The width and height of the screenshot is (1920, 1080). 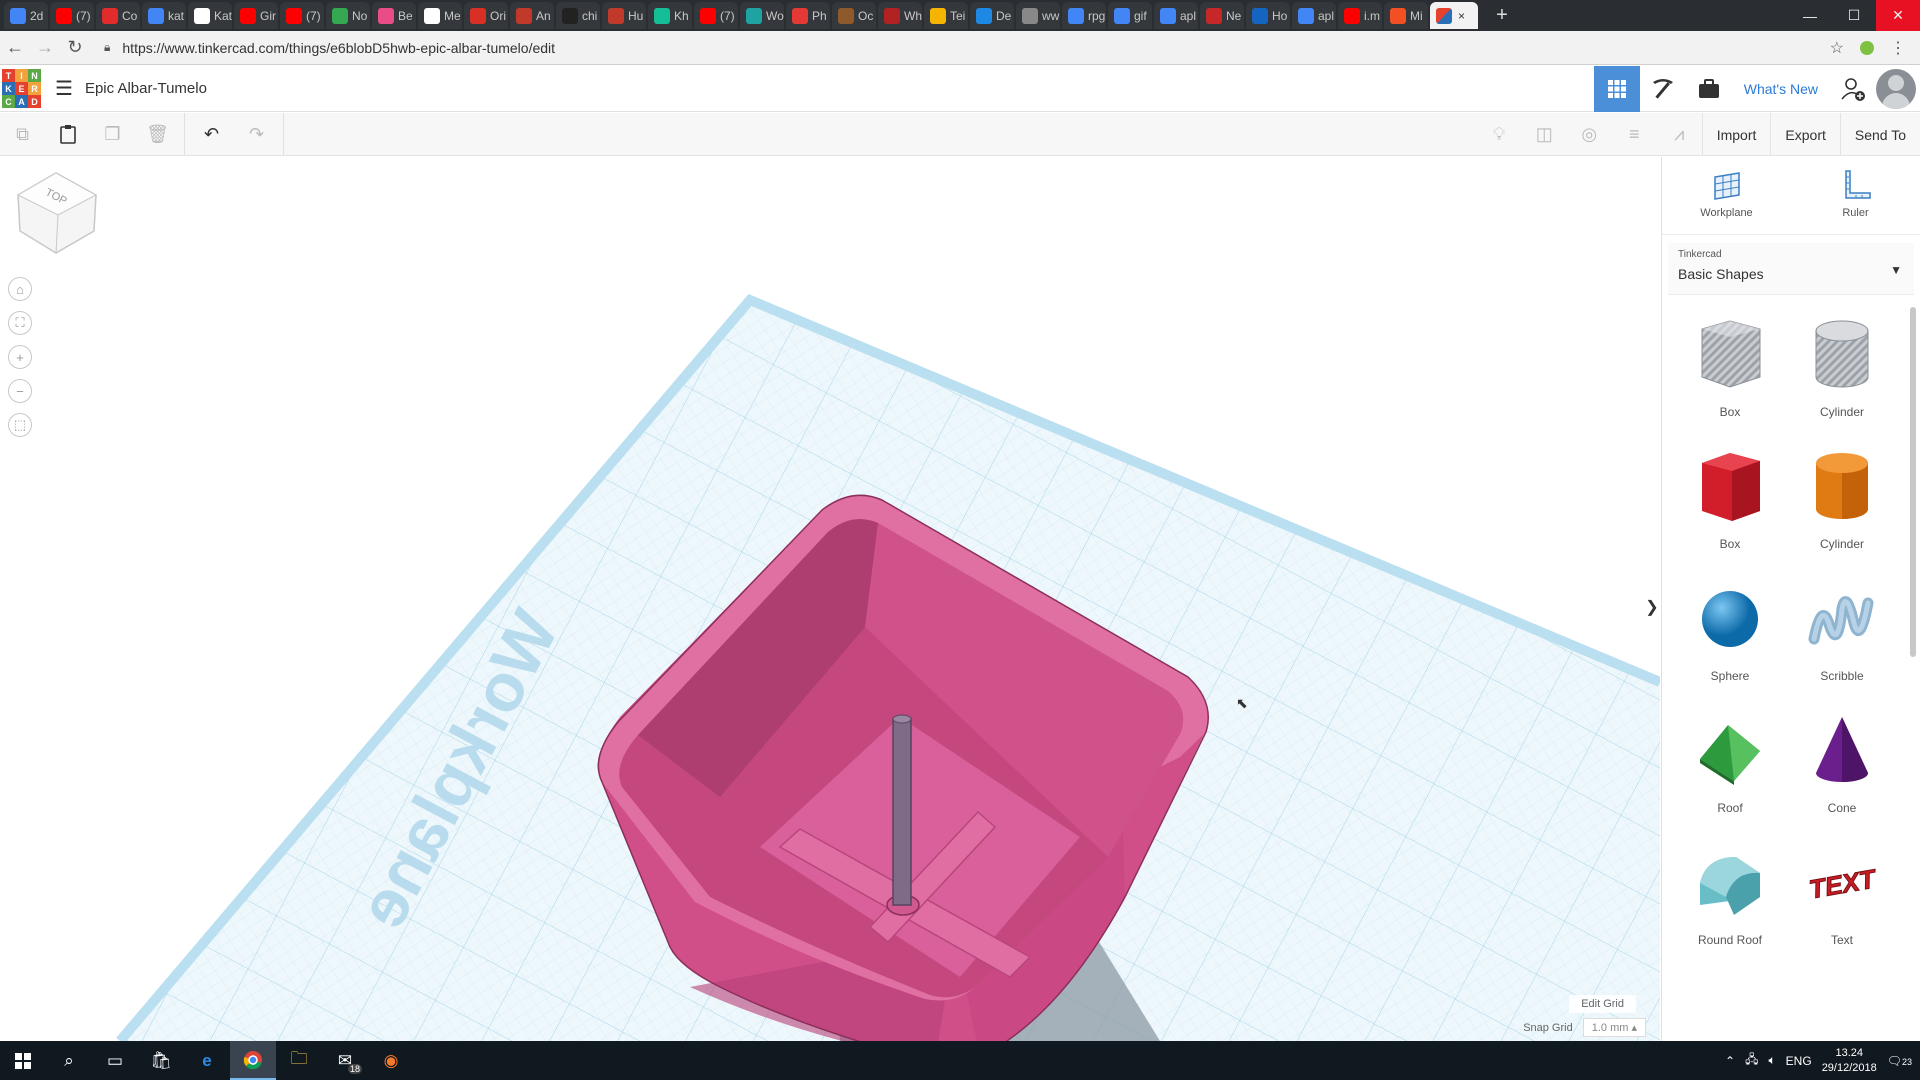 I want to click on add-user-icon, so click(x=1853, y=89).